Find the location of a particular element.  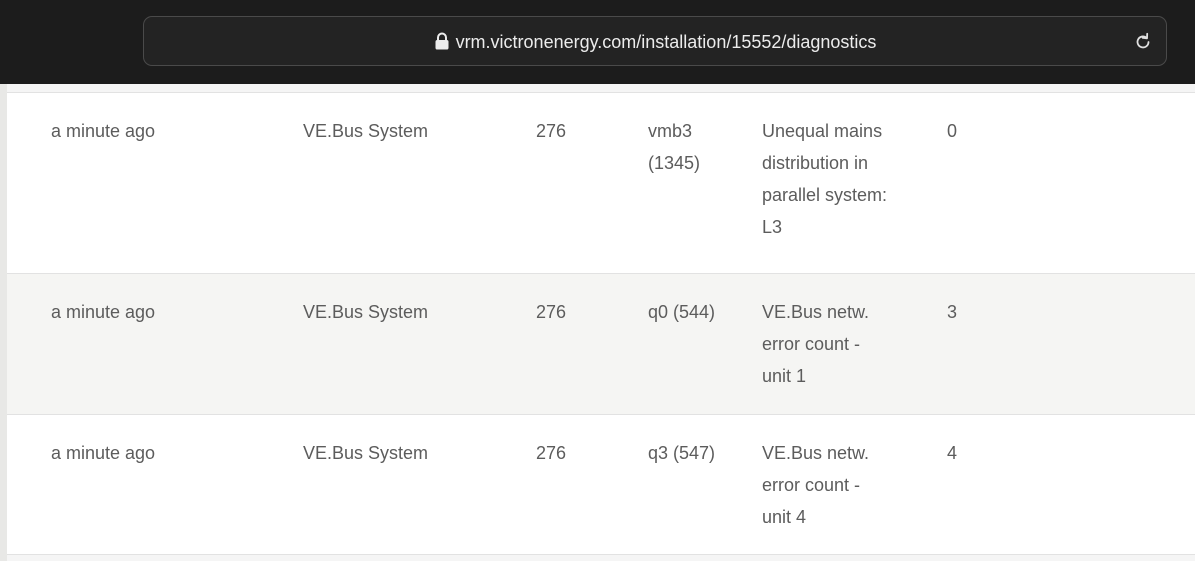

code-cell: q3 (547) is located at coordinates (682, 453).